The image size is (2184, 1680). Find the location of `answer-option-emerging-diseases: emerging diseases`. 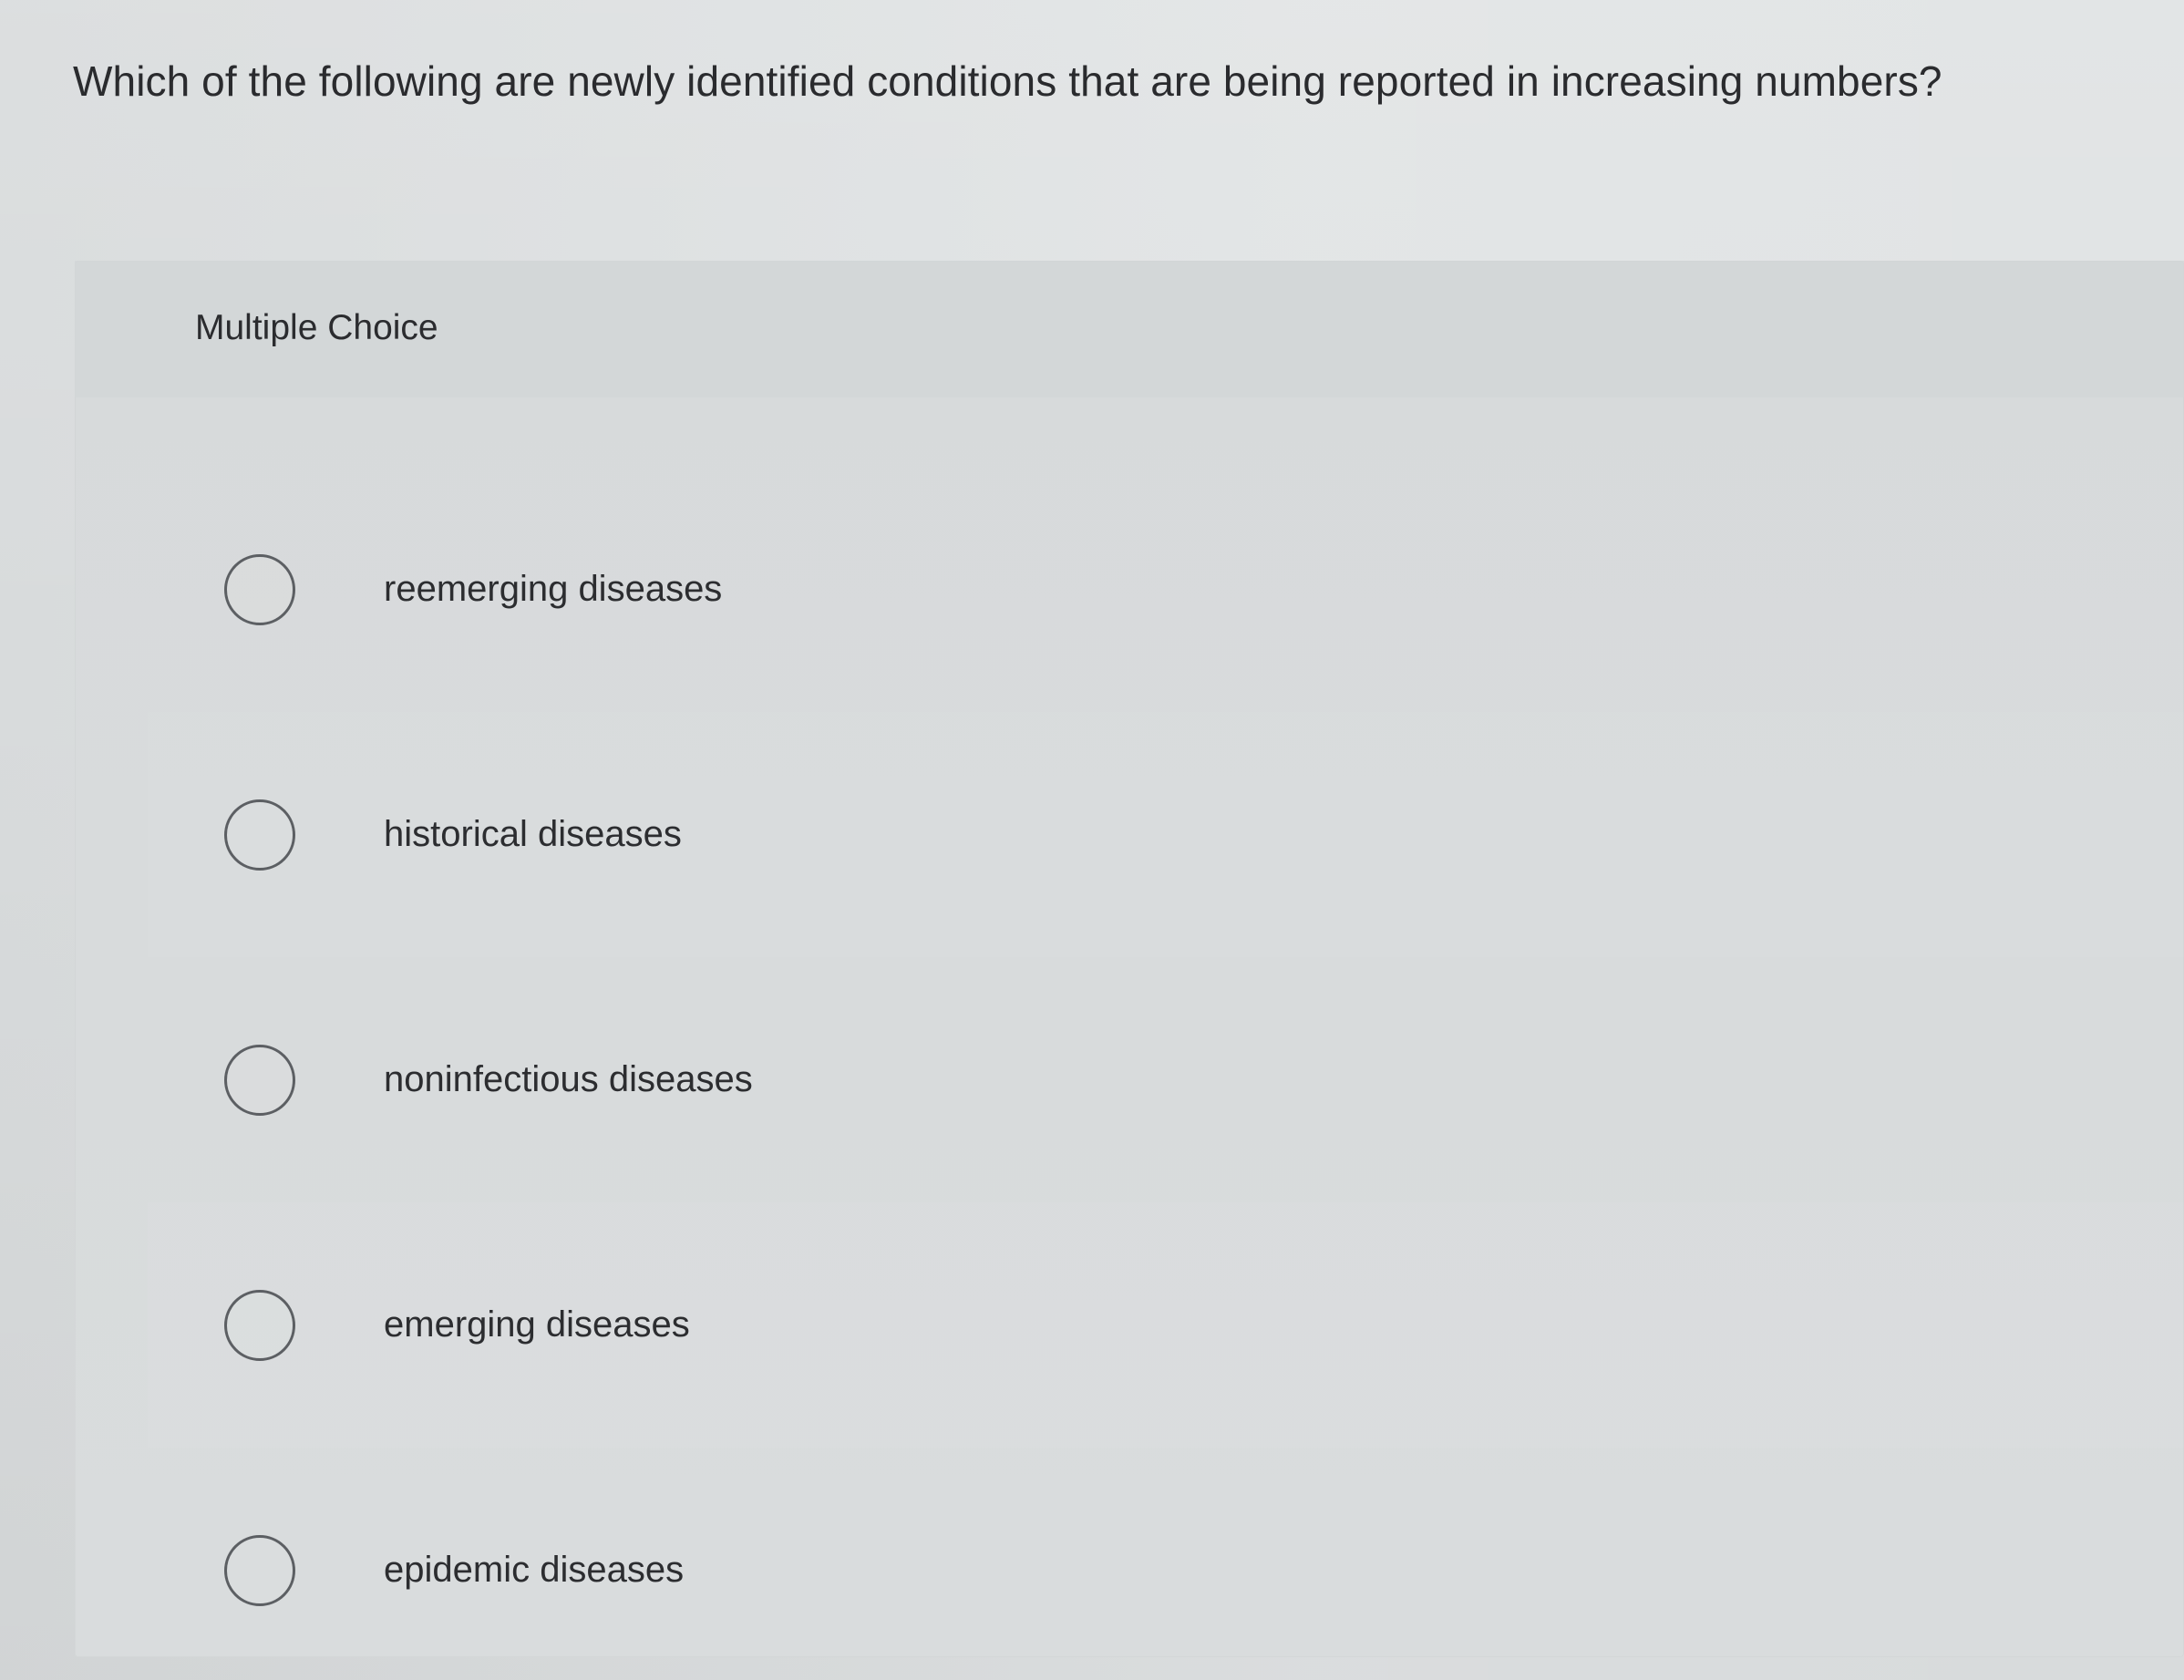

answer-option-emerging-diseases: emerging diseases is located at coordinates (1166, 1325).